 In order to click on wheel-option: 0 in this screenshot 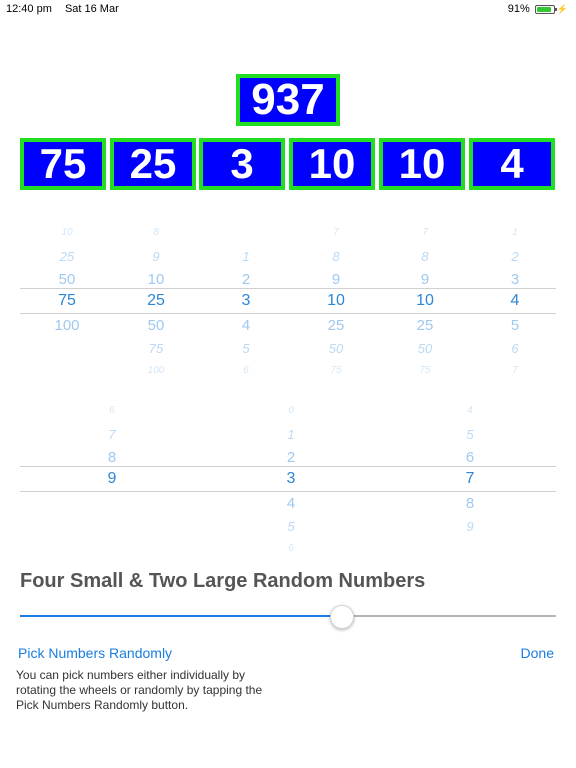, I will do `click(291, 410)`.